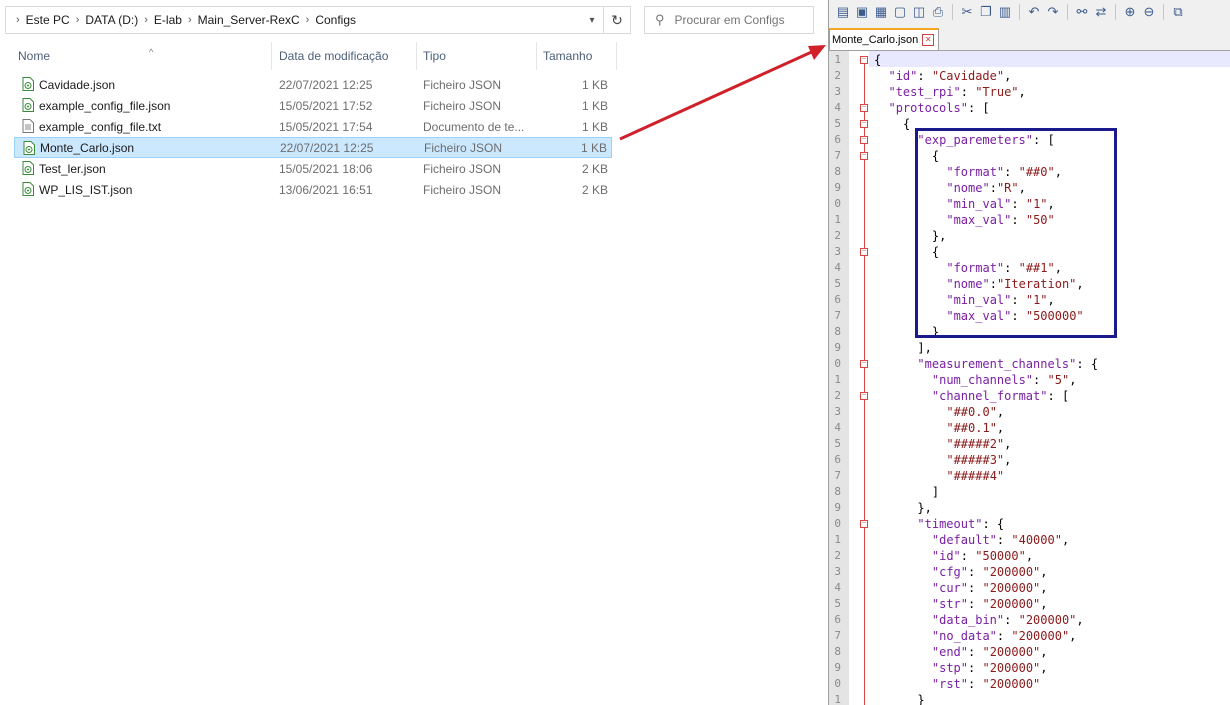 This screenshot has height=705, width=1230. I want to click on column-header-size: Tamanho, so click(577, 56).